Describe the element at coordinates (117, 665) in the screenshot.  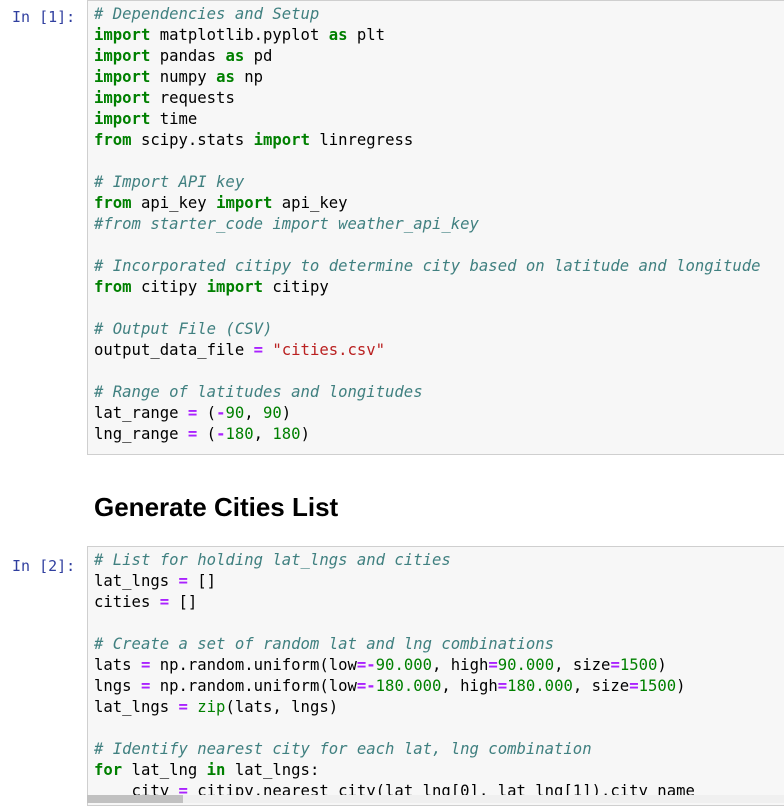
I see `code-token: lats` at that location.